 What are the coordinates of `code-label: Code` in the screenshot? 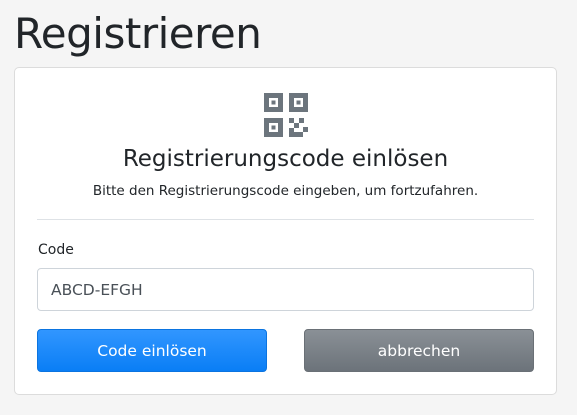 It's located at (56, 250).